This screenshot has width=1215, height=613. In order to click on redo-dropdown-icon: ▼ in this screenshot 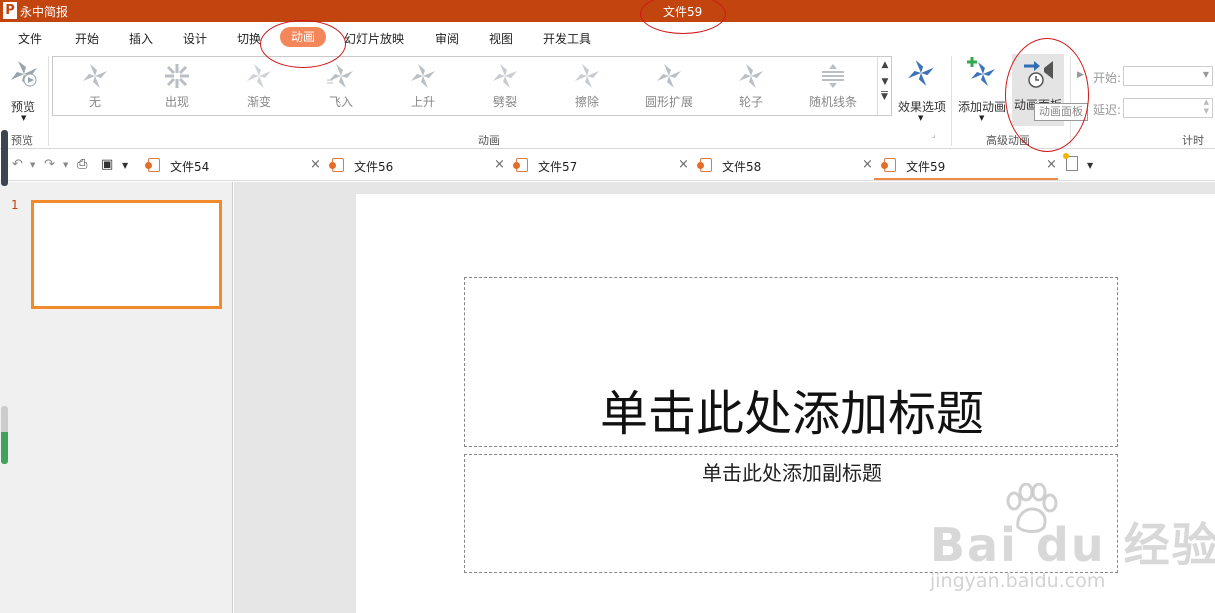, I will do `click(65, 165)`.